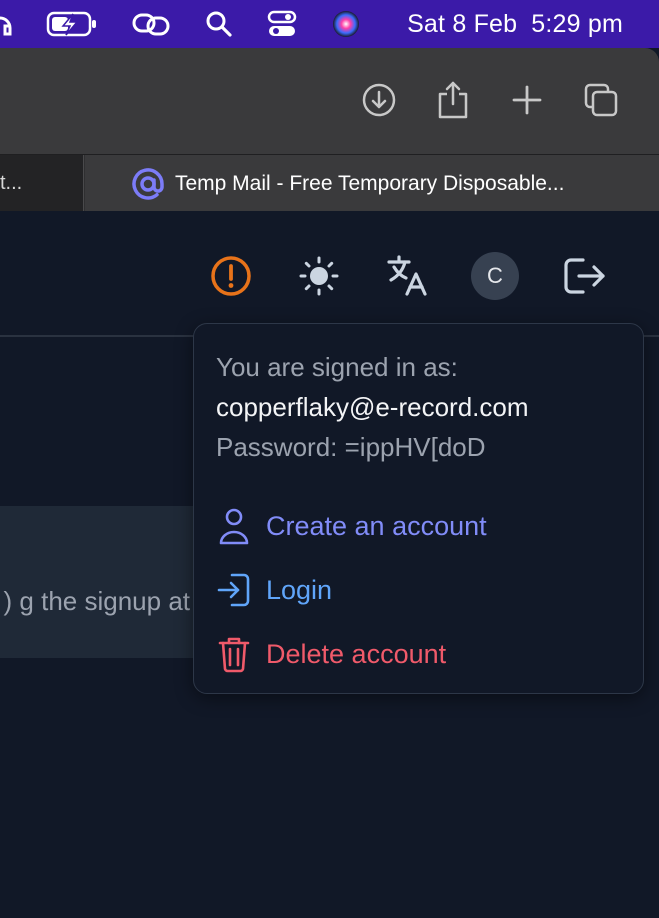 The image size is (659, 918). I want to click on sun-icon, so click(319, 276).